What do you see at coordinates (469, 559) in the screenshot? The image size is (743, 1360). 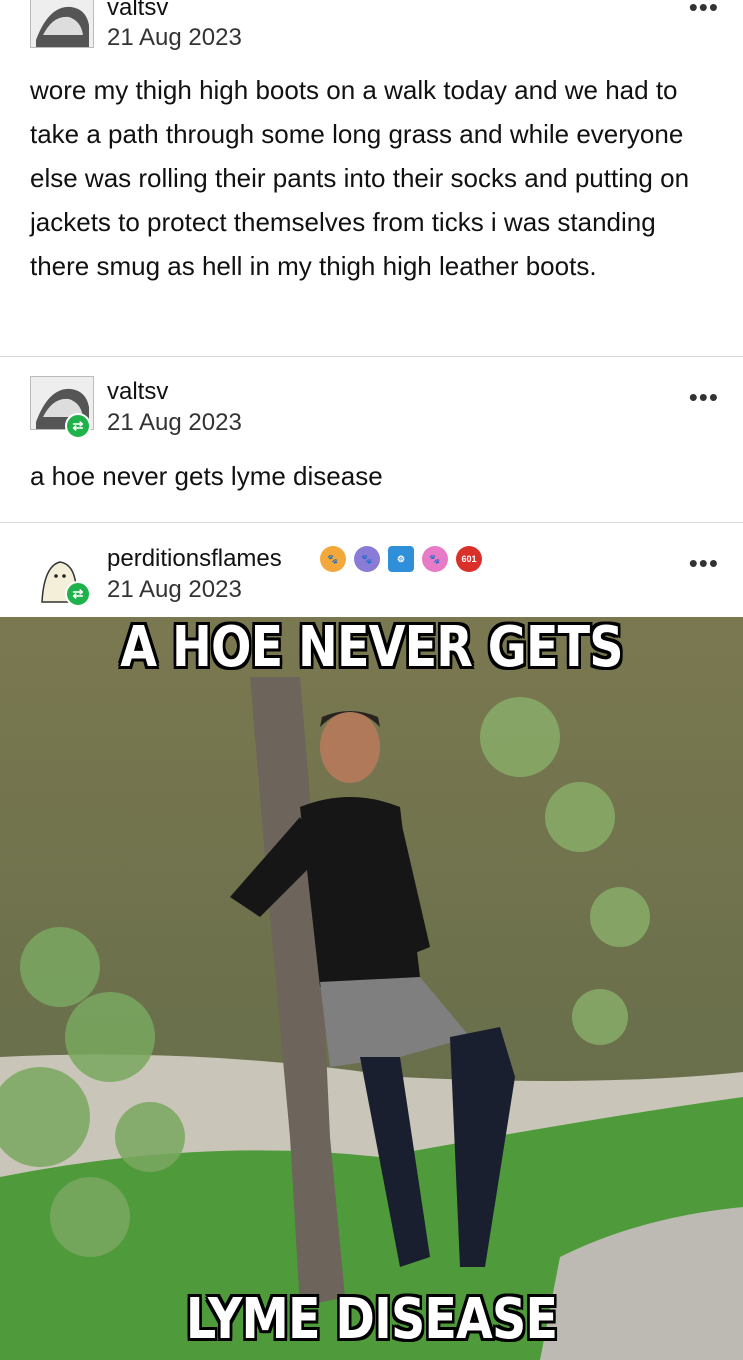 I see `count-badge-icon: 601` at bounding box center [469, 559].